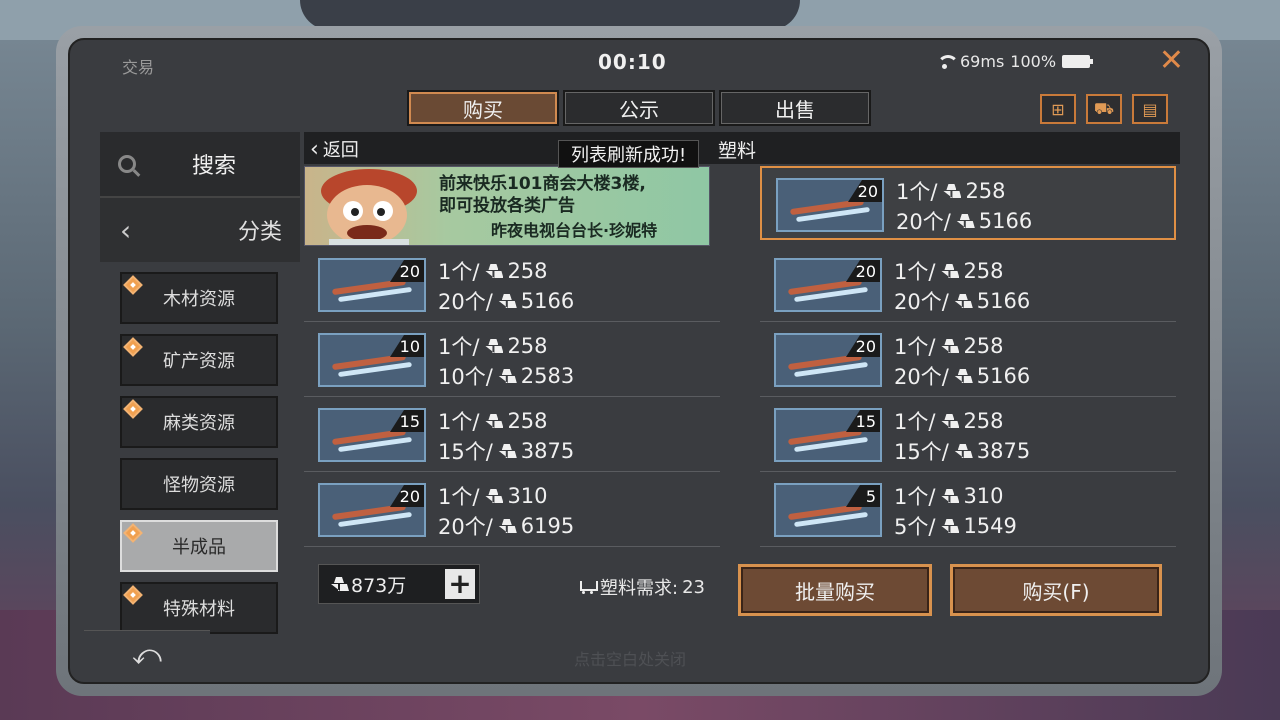  I want to click on status-bar: 交易 00:10 69ms 100% ✕, so click(639, 62).